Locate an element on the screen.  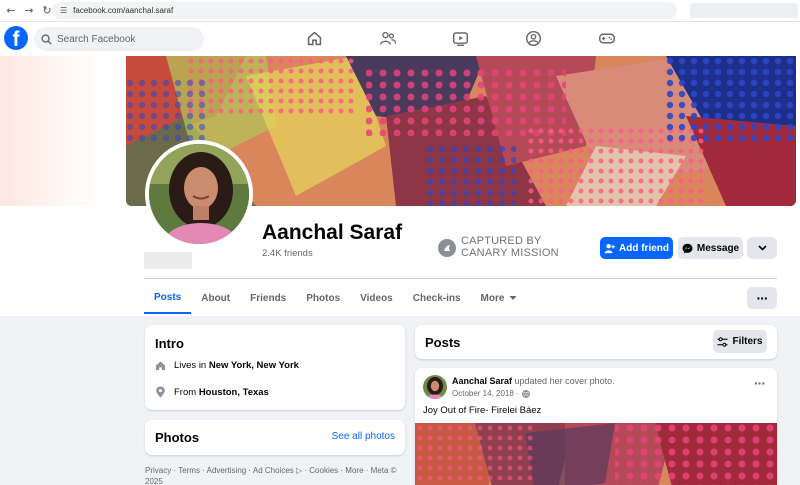
posts-title: Posts is located at coordinates (443, 342).